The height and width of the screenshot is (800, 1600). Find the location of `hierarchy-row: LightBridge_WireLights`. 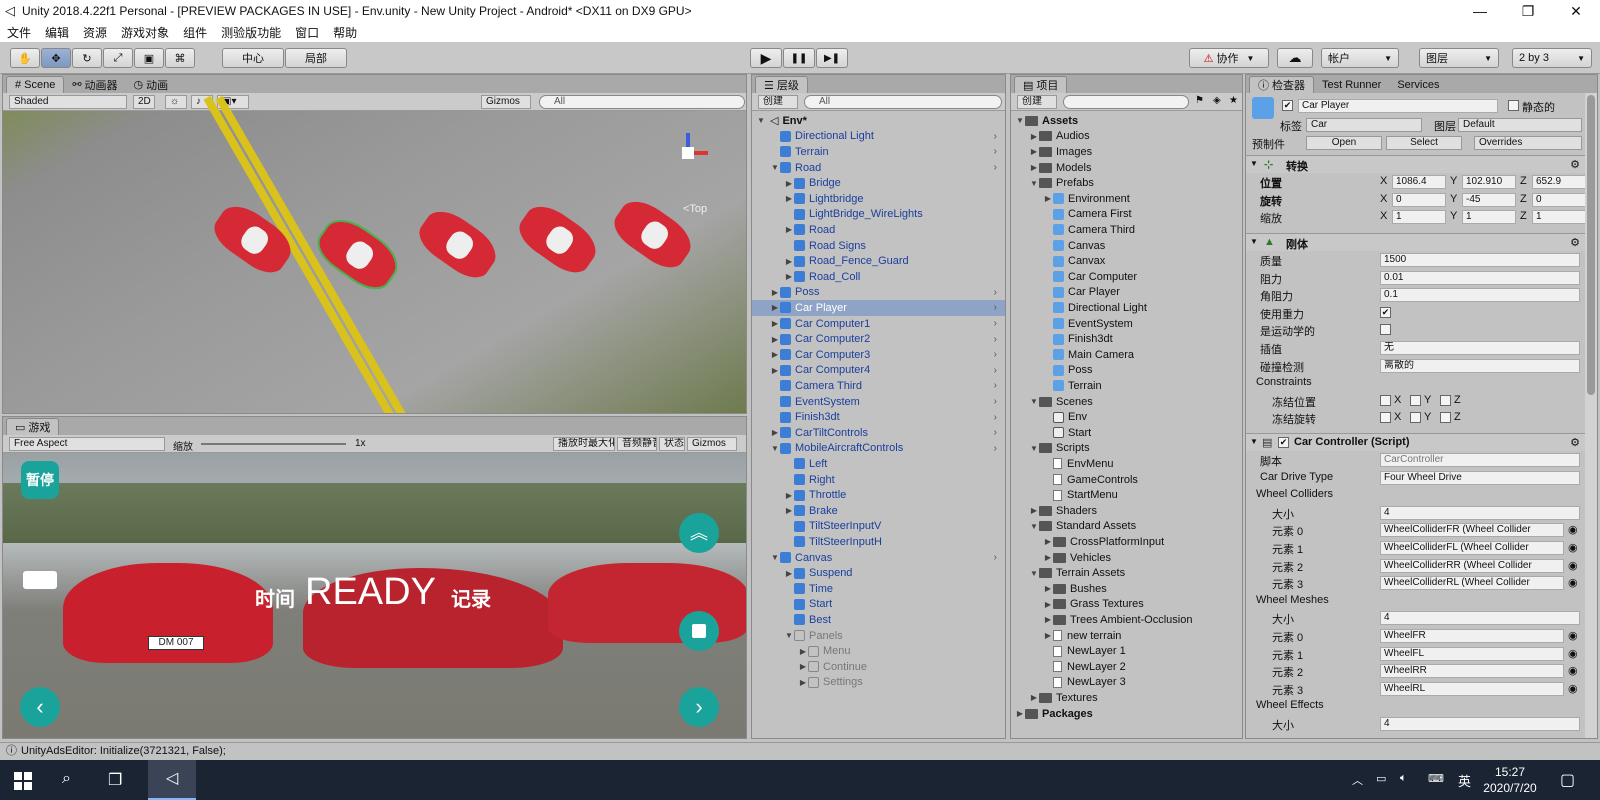

hierarchy-row: LightBridge_WireLights is located at coordinates (878, 215).